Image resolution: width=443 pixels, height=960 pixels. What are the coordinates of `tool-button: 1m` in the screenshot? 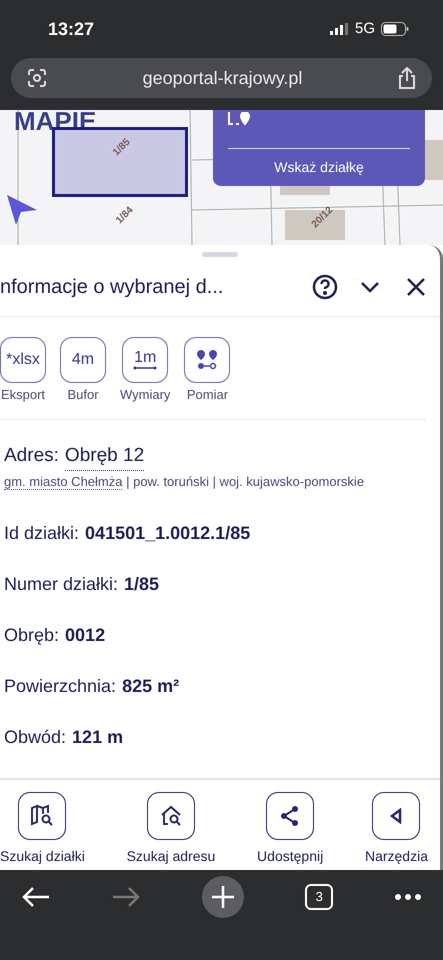 It's located at (145, 360).